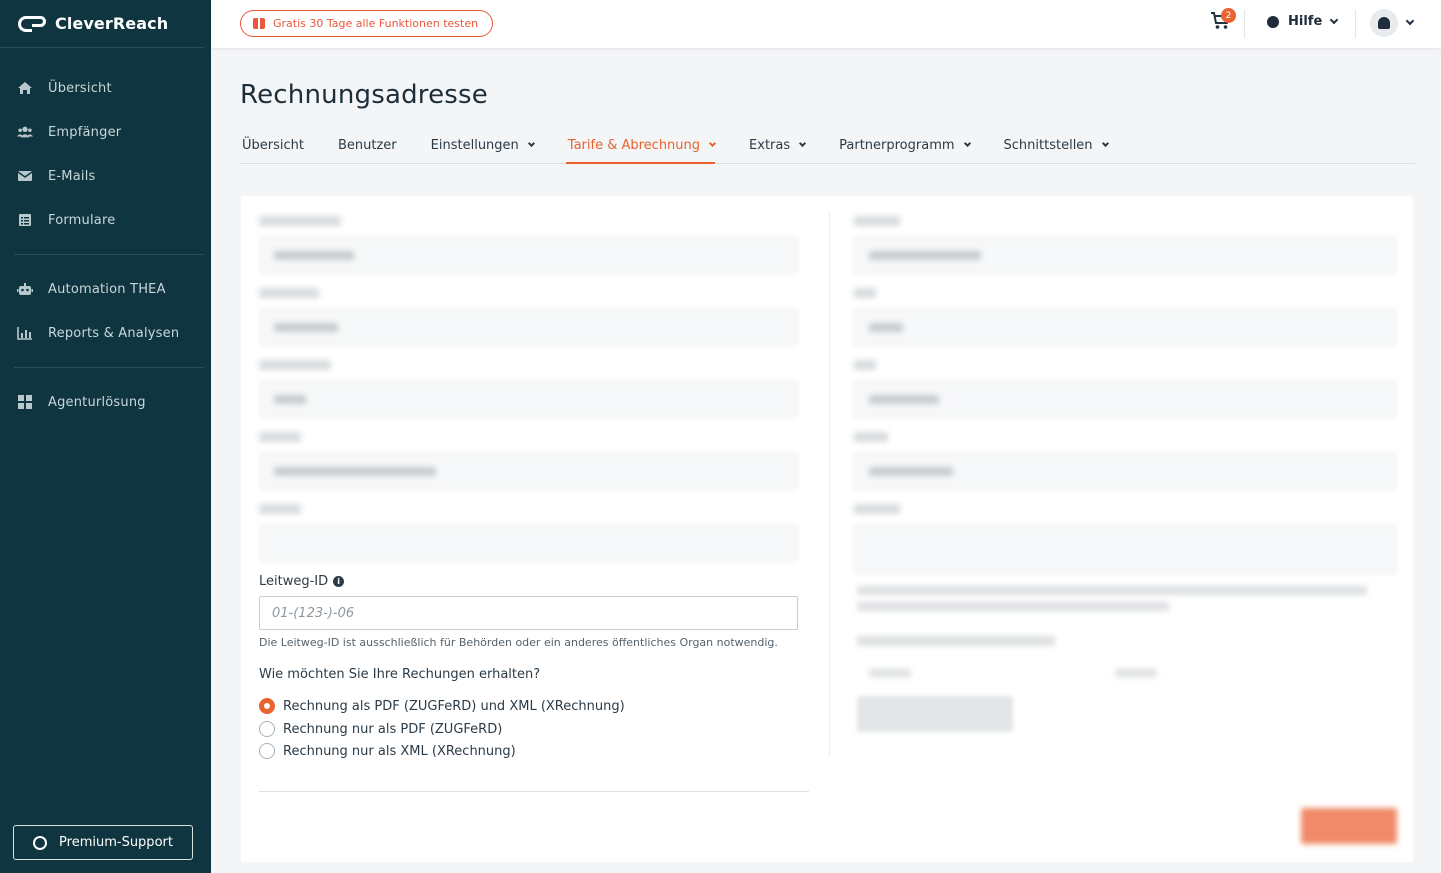 The height and width of the screenshot is (873, 1441). What do you see at coordinates (294, 581) in the screenshot?
I see `leitweg-label-text: Leitweg-ID` at bounding box center [294, 581].